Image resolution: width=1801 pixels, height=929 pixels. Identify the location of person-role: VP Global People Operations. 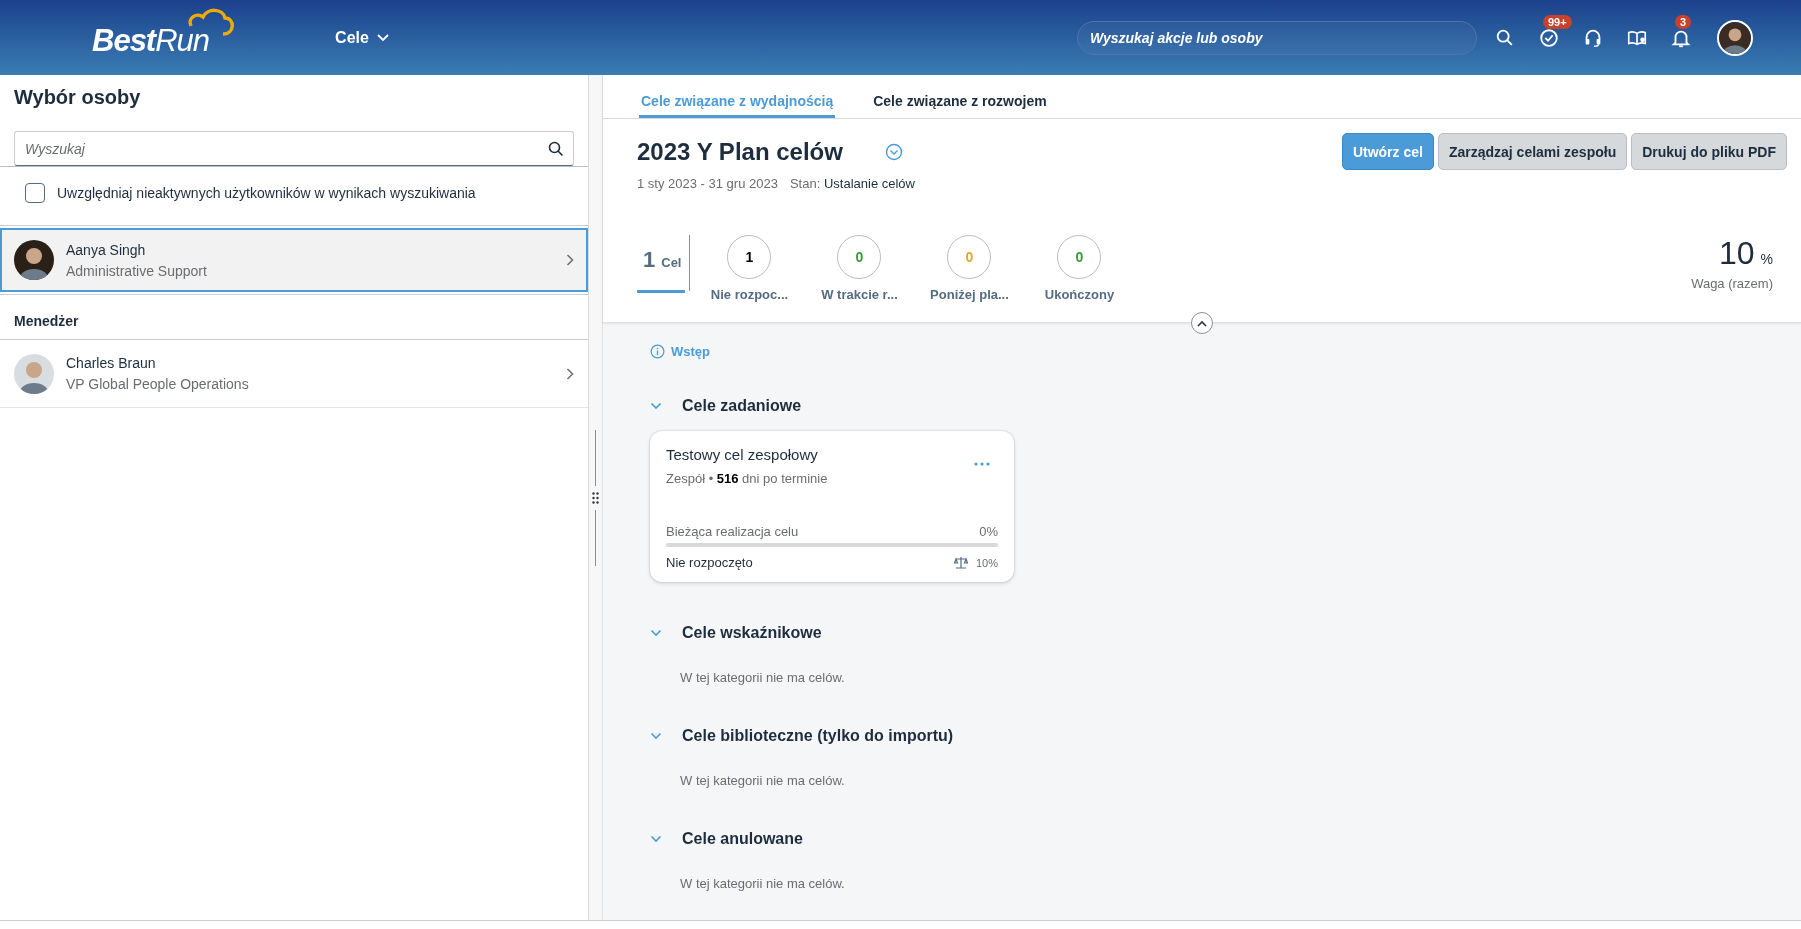
(157, 384).